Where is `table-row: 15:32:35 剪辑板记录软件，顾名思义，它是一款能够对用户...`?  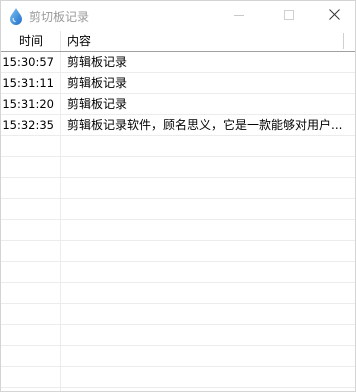 table-row: 15:32:35 剪辑板记录软件，顾名思义，它是一款能够对用户... is located at coordinates (178, 125).